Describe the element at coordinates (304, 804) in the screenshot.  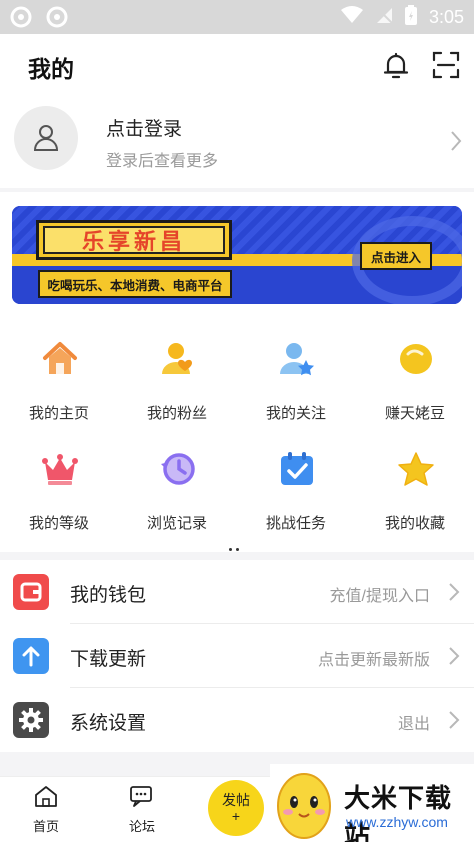
I see `egg-mascot-logo` at that location.